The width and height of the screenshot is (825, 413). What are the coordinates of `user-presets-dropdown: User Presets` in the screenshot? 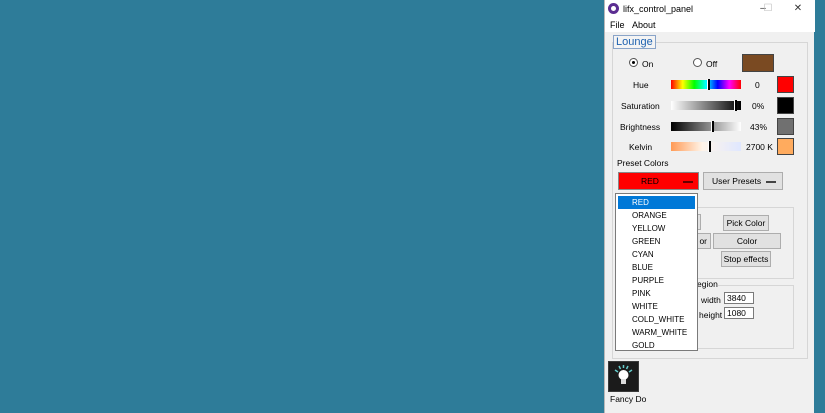 It's located at (743, 181).